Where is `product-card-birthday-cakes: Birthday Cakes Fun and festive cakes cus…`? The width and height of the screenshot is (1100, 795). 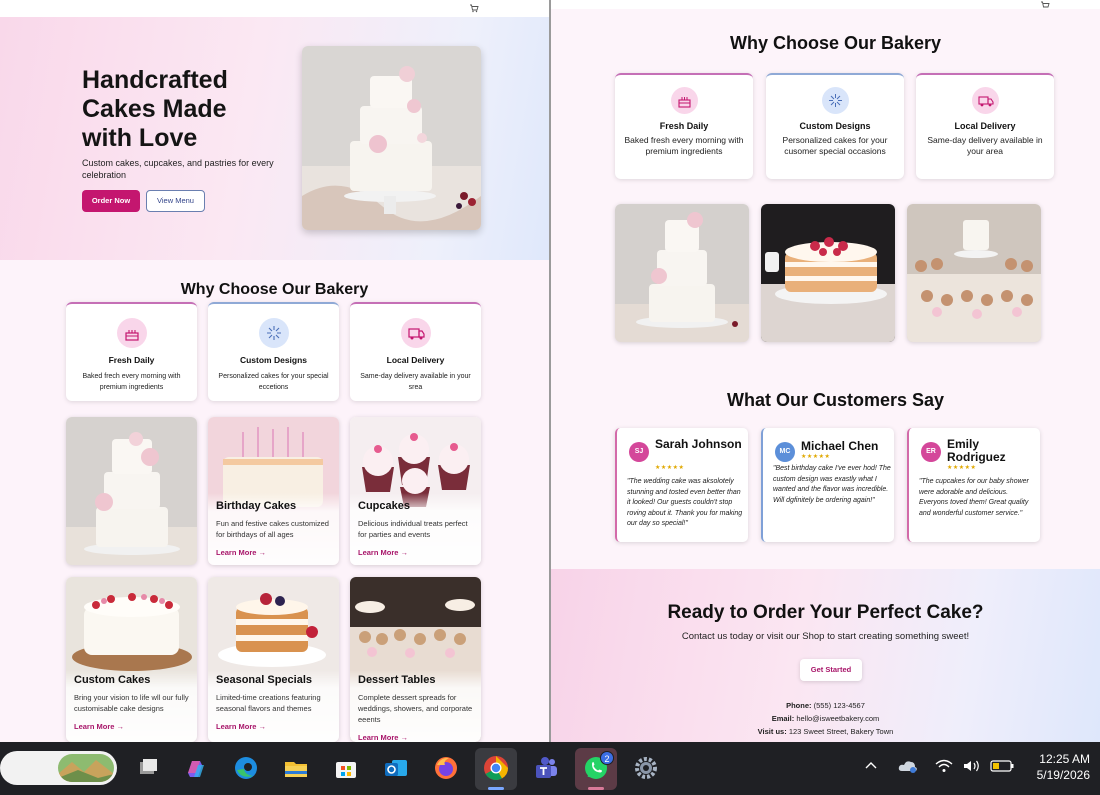
product-card-birthday-cakes: Birthday Cakes Fun and festive cakes cus… is located at coordinates (273, 491).